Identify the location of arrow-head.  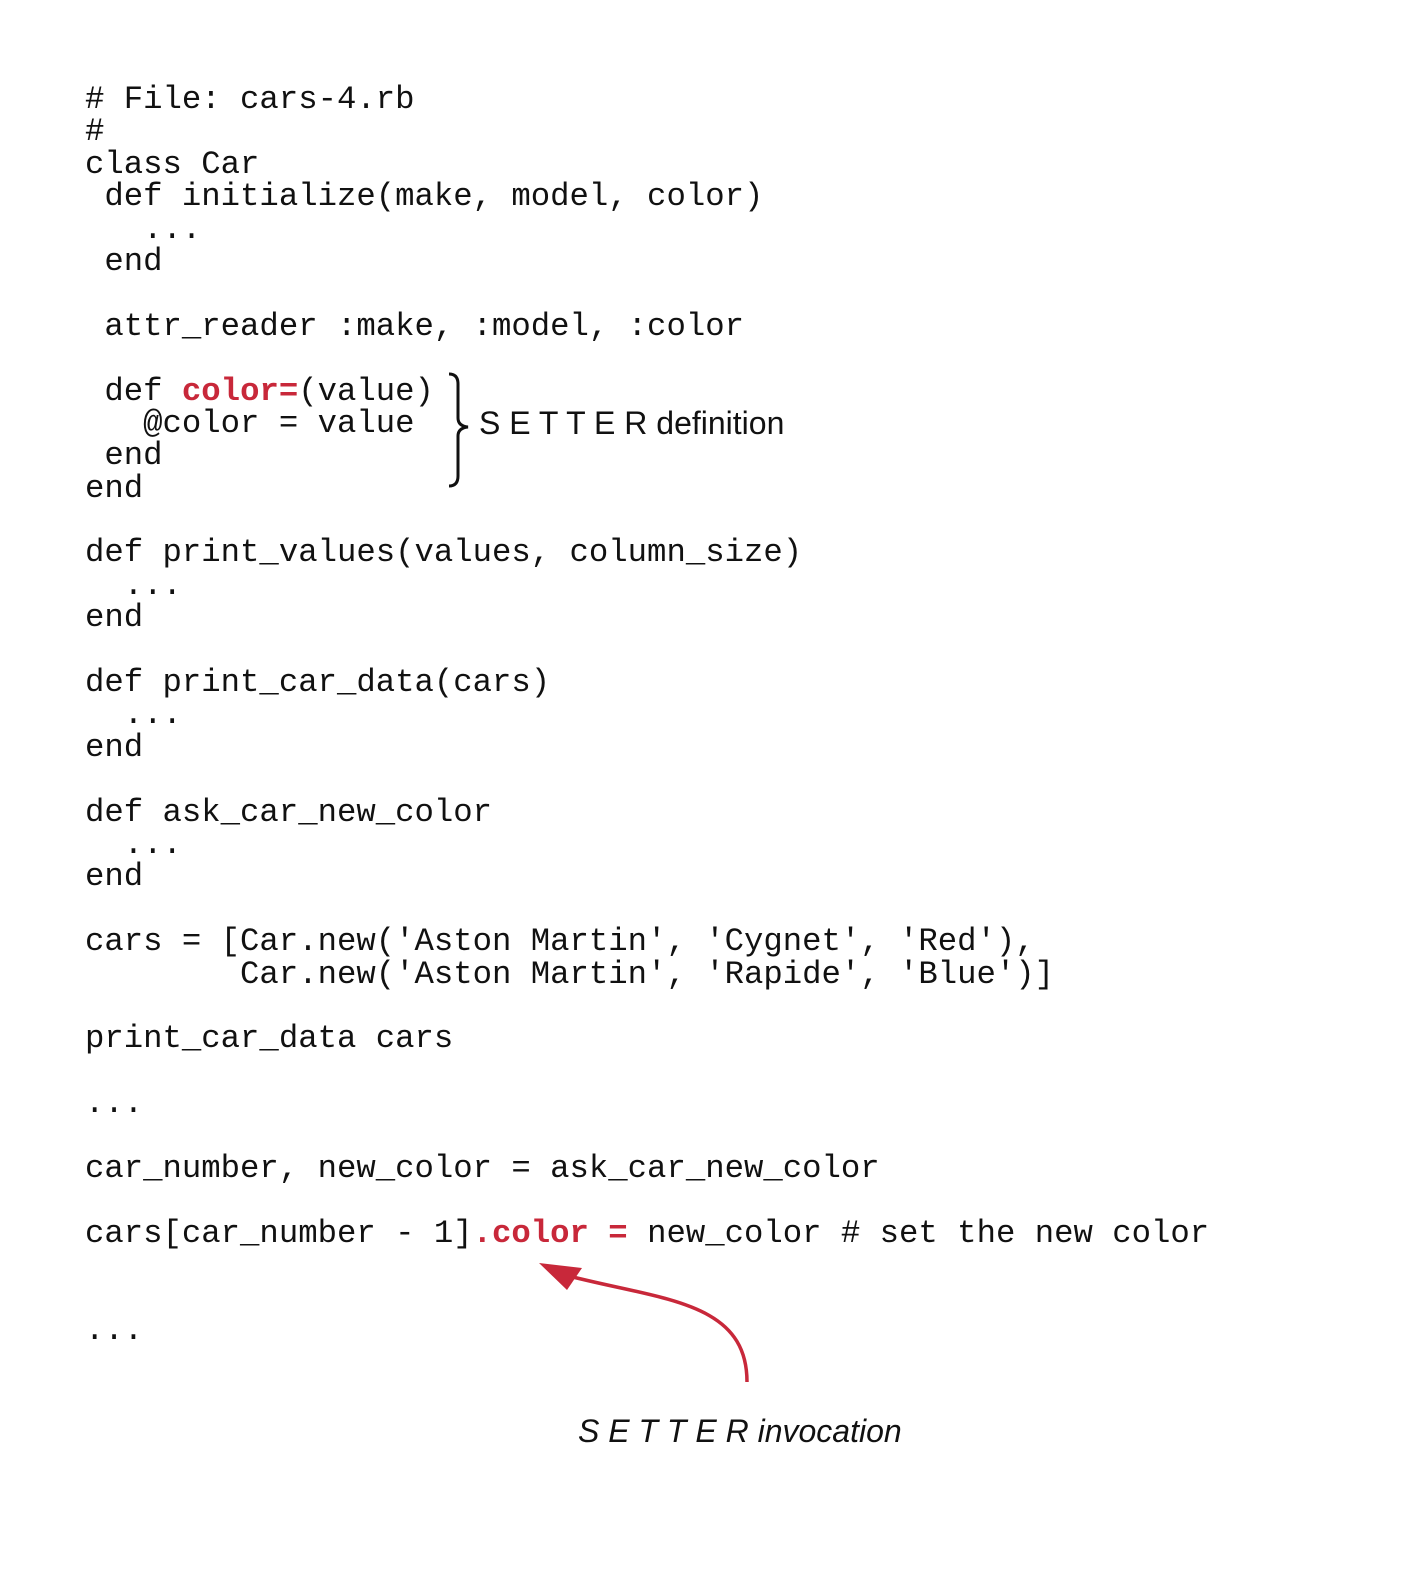
(560, 1276).